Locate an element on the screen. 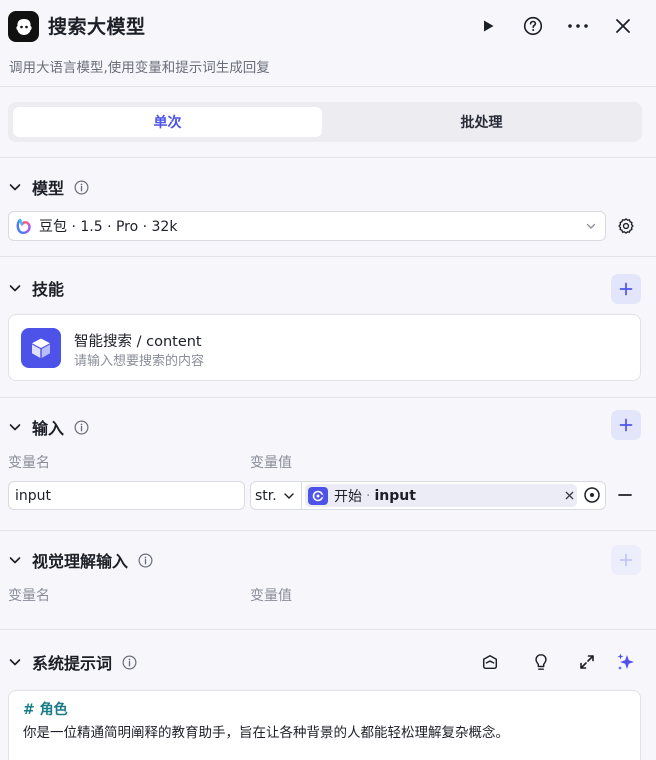  section-title: 系统提示词 is located at coordinates (72, 663).